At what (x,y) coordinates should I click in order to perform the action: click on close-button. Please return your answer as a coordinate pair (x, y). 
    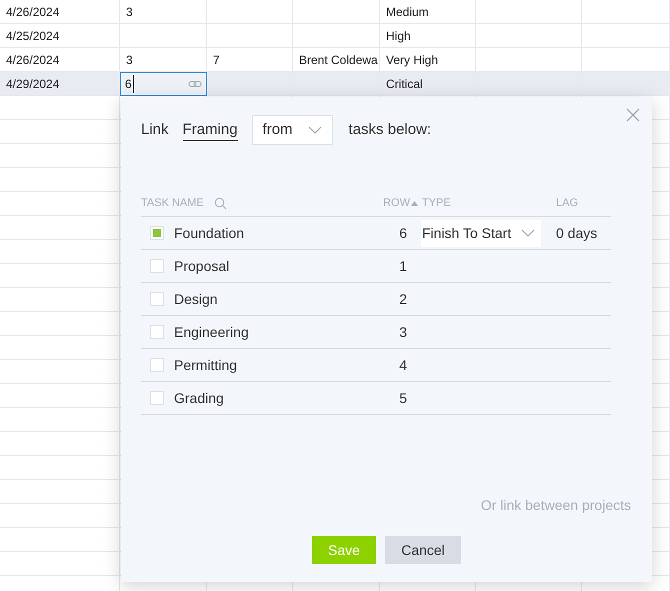
    Looking at the image, I should click on (633, 115).